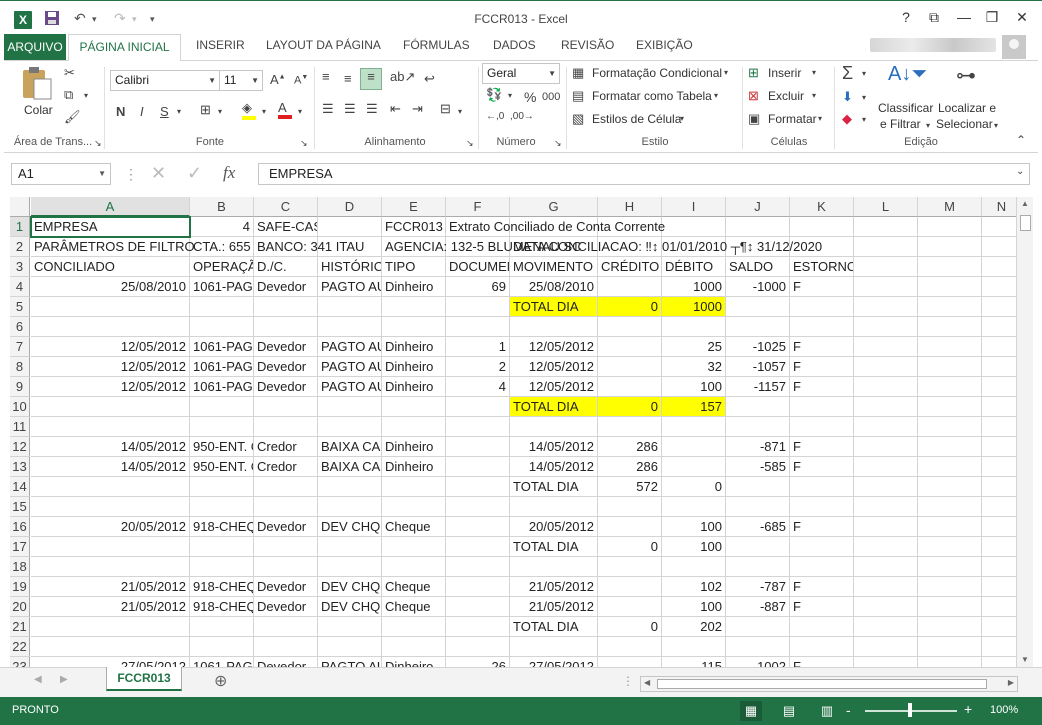 The height and width of the screenshot is (725, 1042). Describe the element at coordinates (510, 95) in the screenshot. I see `currency-dropdown-icon: ▾` at that location.